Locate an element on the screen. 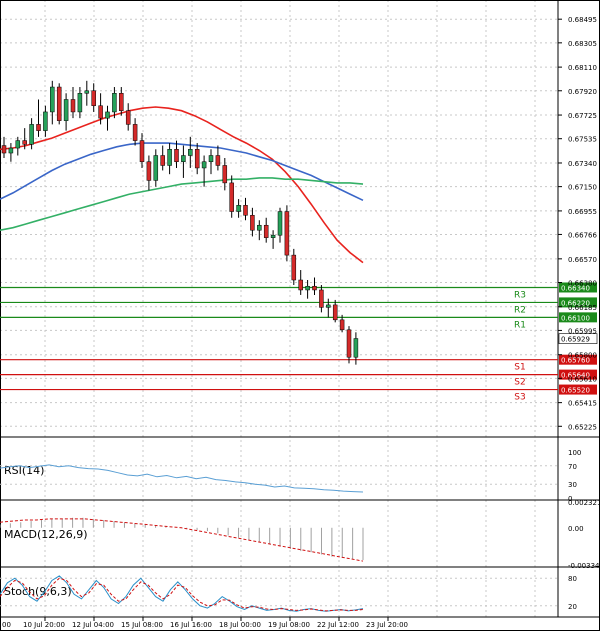 The width and height of the screenshot is (600, 631). y-tick-label: 0.65415 is located at coordinates (582, 404).